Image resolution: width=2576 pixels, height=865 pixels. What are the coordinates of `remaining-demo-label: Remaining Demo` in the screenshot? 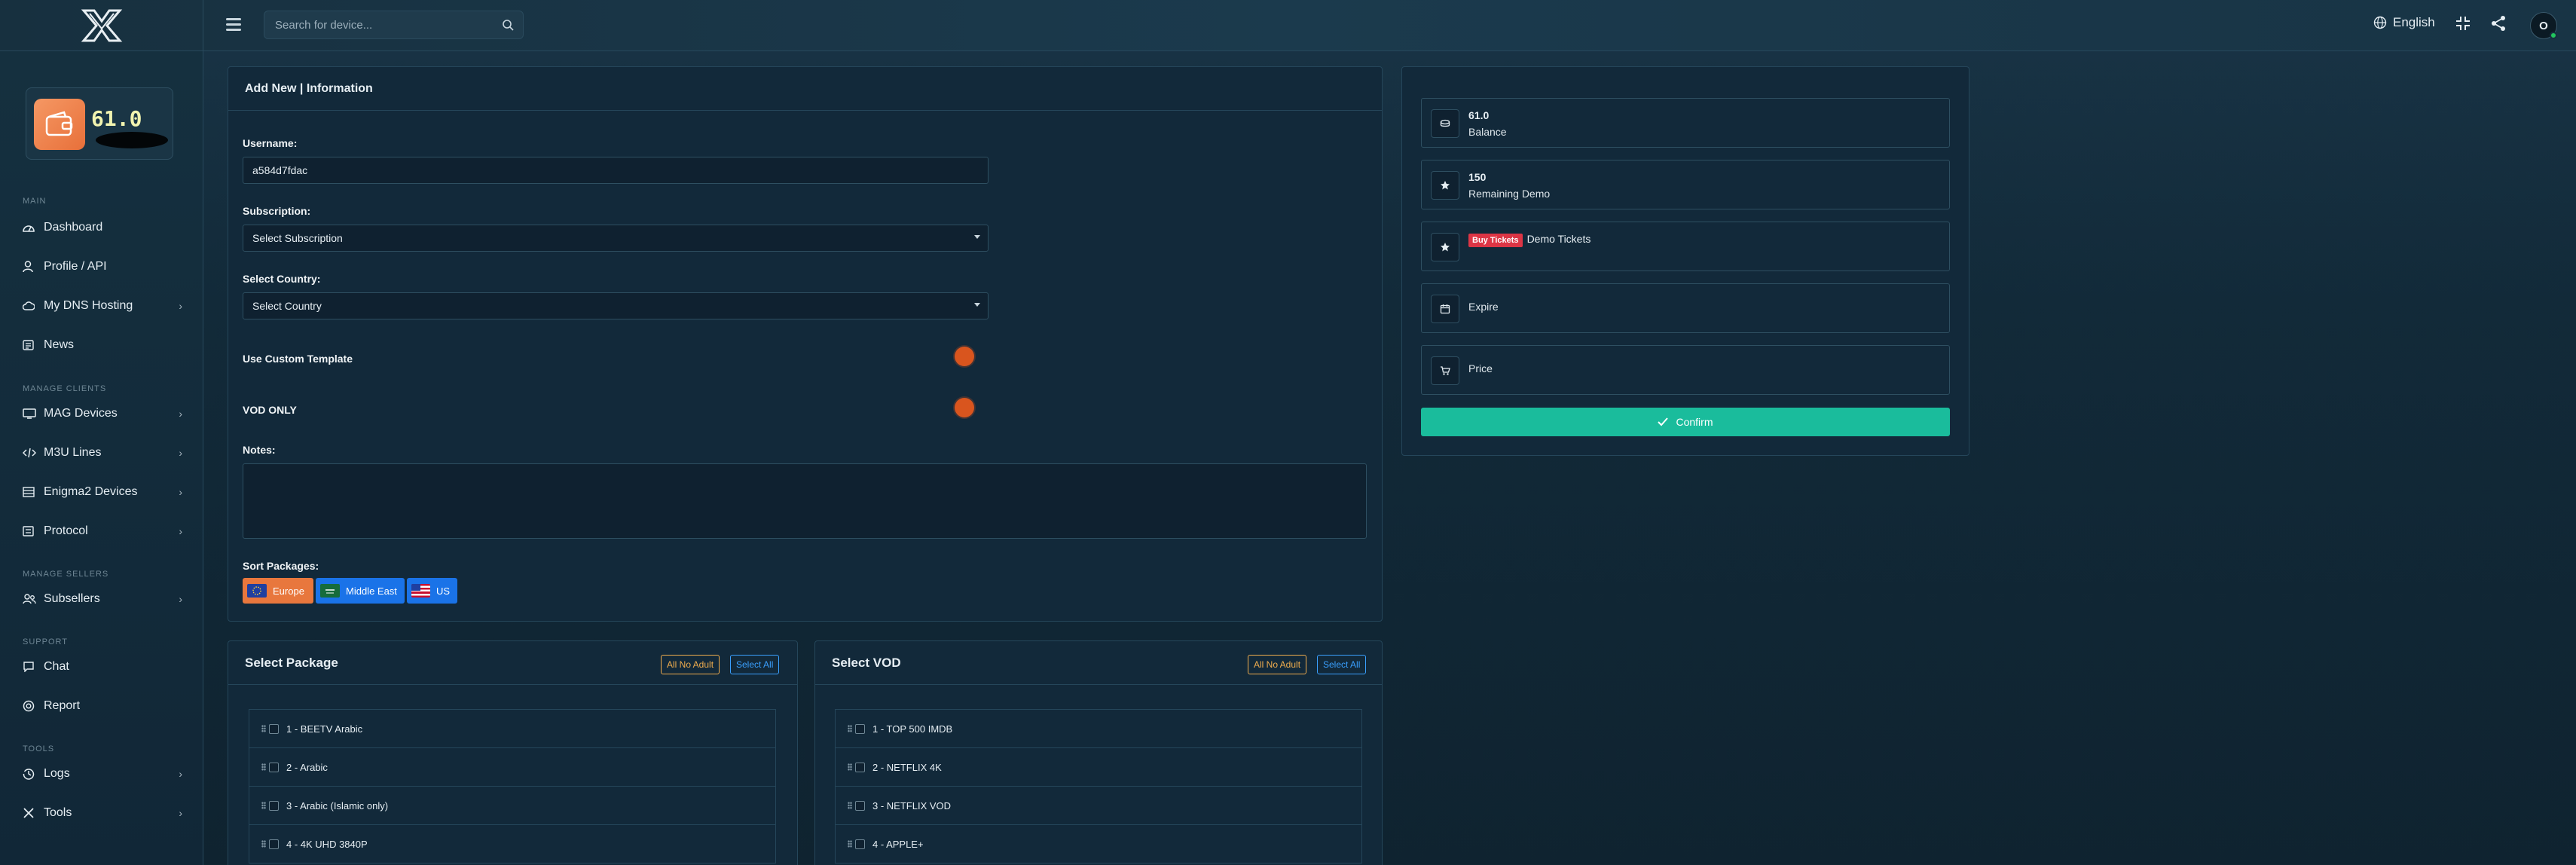 It's located at (1509, 194).